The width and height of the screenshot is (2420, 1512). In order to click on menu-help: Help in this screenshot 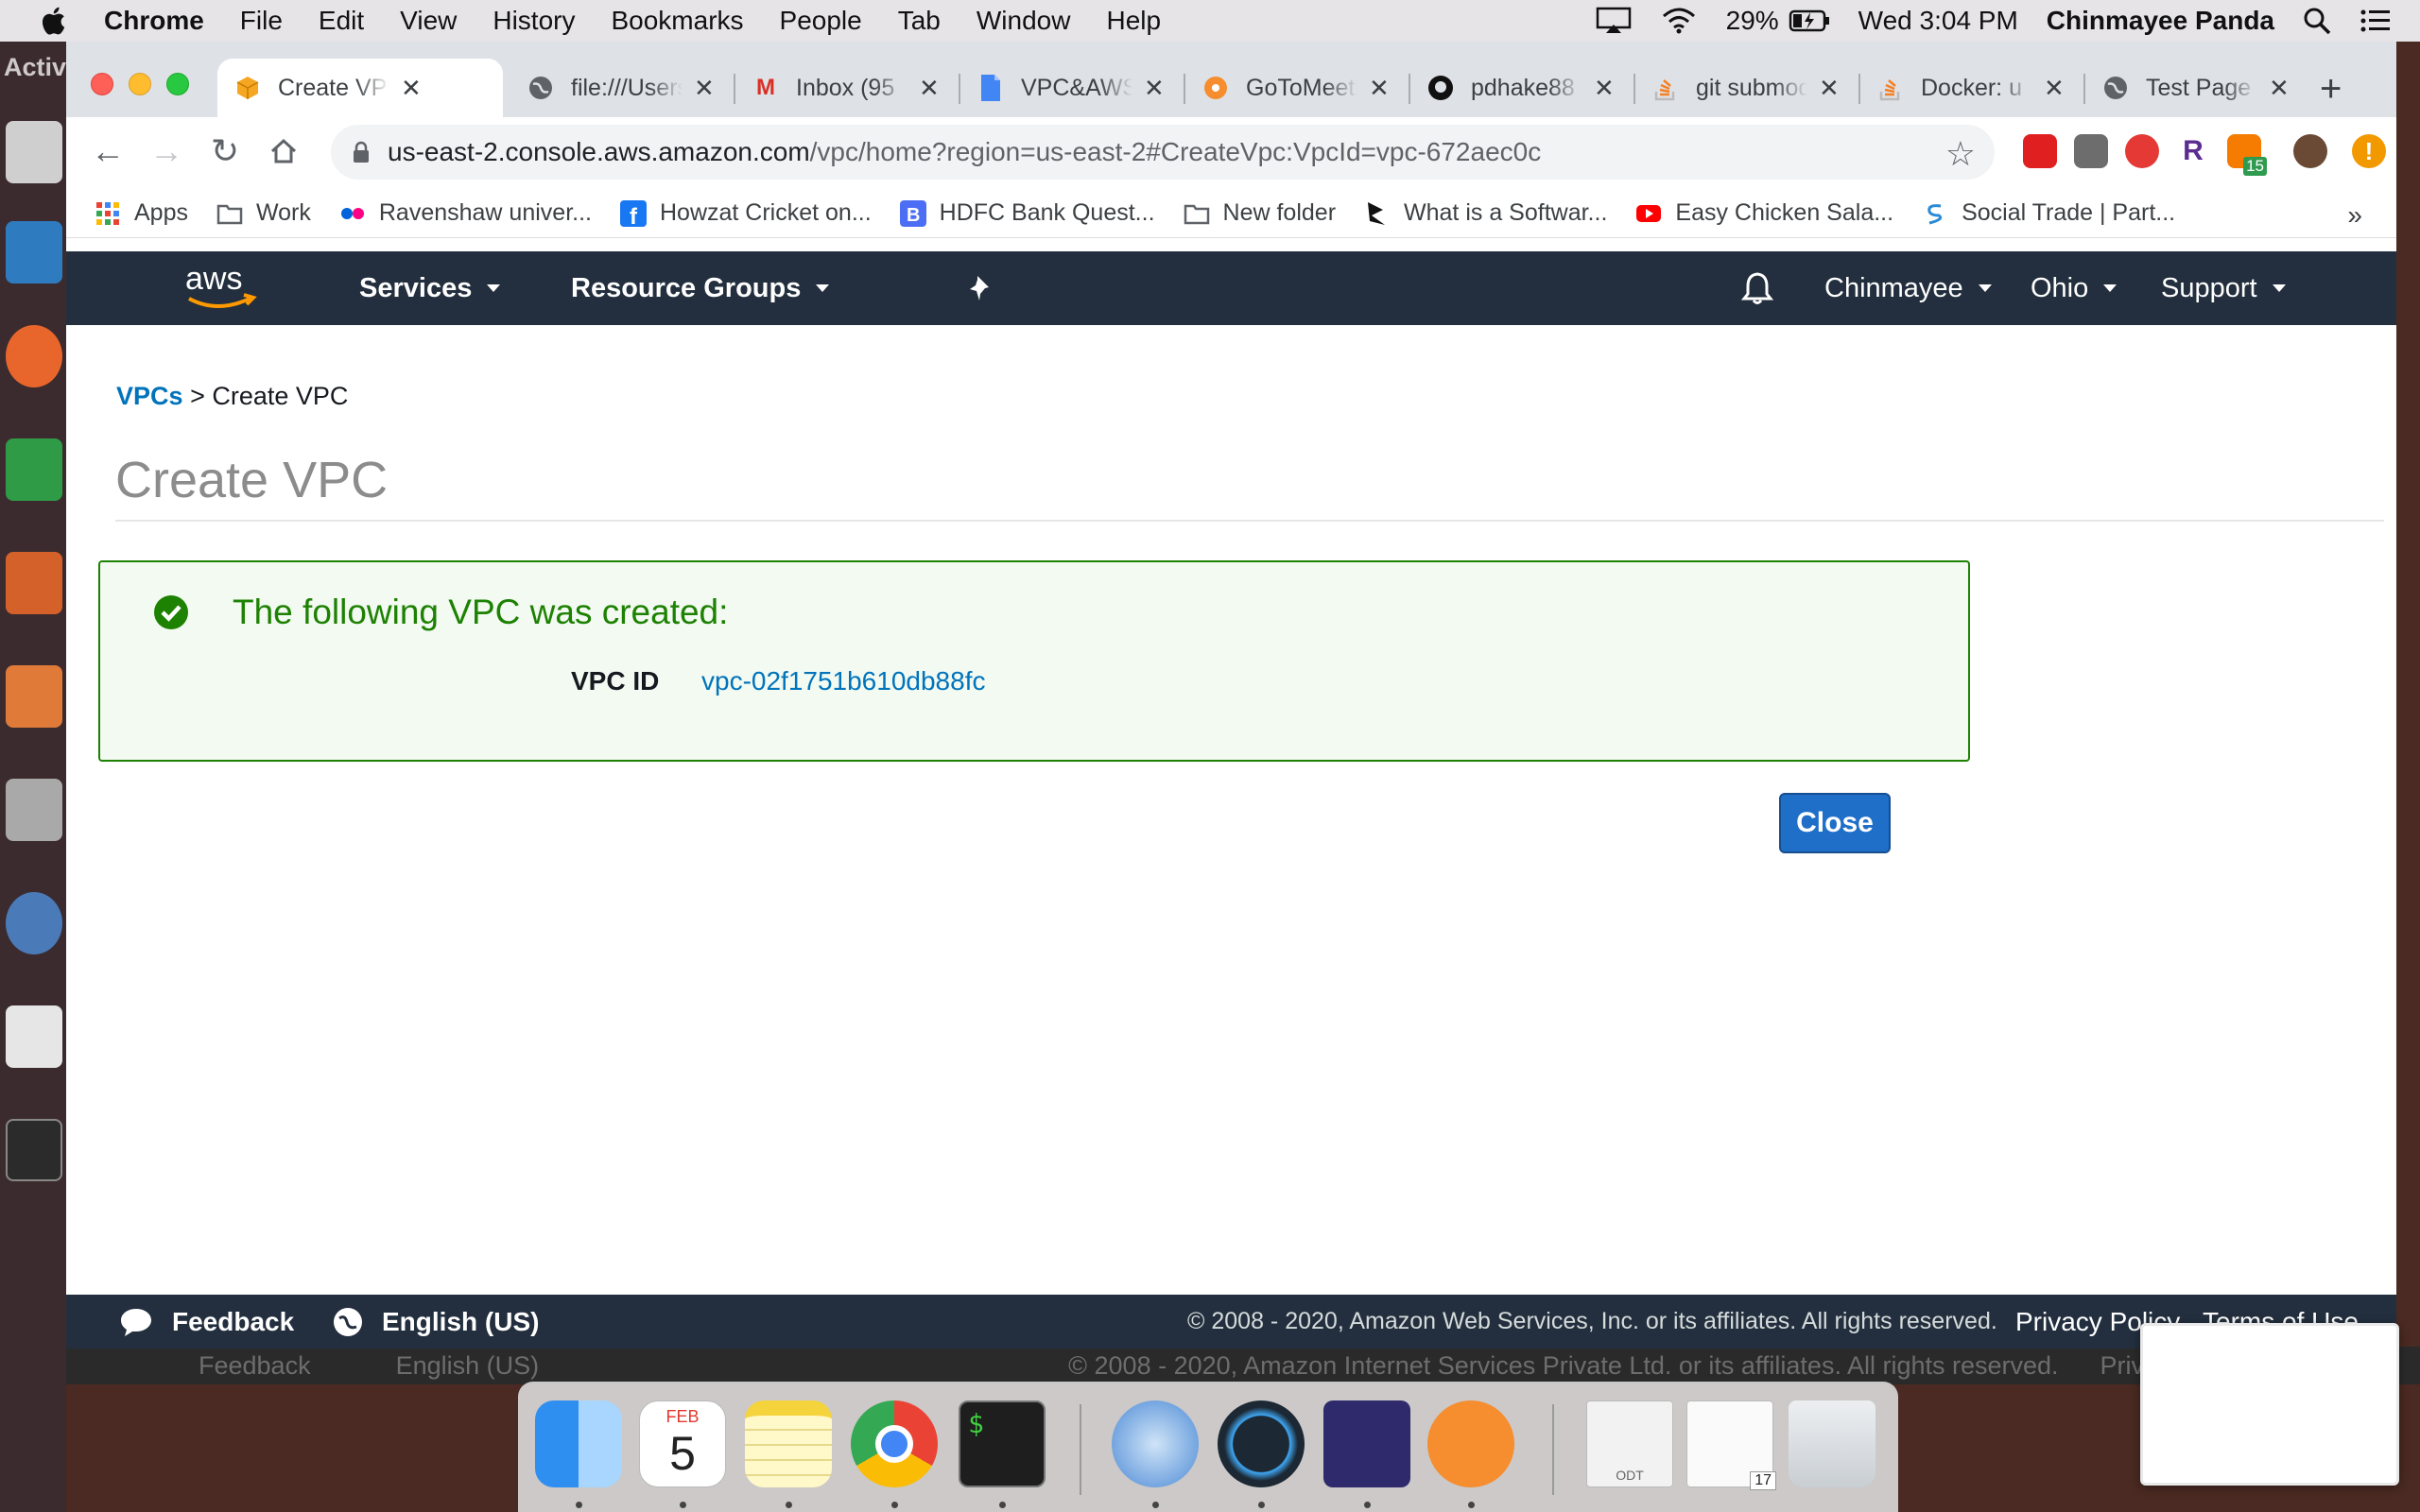, I will do `click(1133, 21)`.